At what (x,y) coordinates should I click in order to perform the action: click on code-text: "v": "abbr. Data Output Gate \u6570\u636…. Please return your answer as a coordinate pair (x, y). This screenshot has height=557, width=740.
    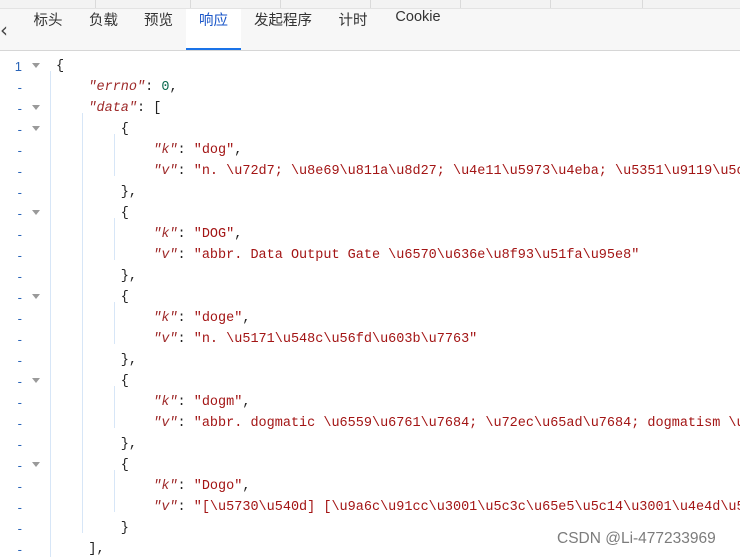
    Looking at the image, I should click on (396, 255).